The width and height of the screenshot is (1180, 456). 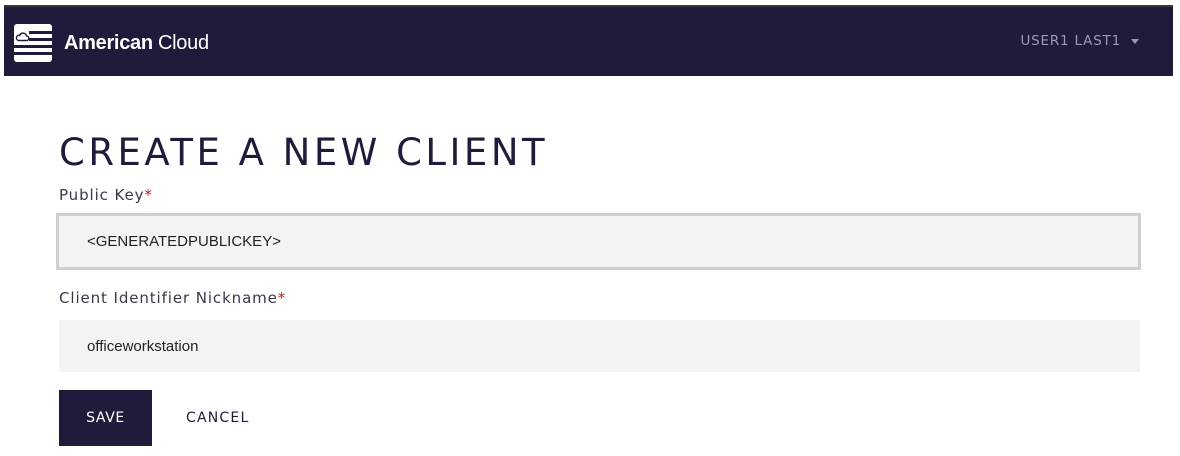 I want to click on nickname-input, so click(x=599, y=346).